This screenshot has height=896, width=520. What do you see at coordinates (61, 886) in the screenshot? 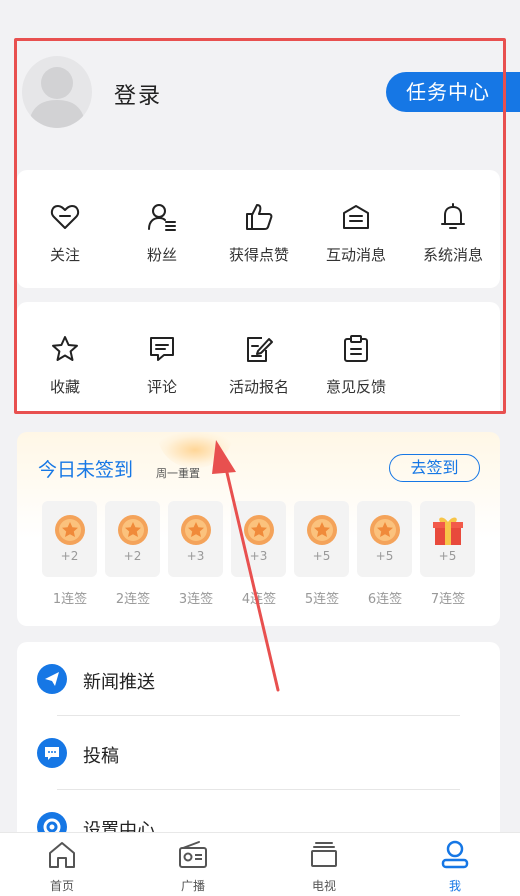
I see `tab-label: 首页` at bounding box center [61, 886].